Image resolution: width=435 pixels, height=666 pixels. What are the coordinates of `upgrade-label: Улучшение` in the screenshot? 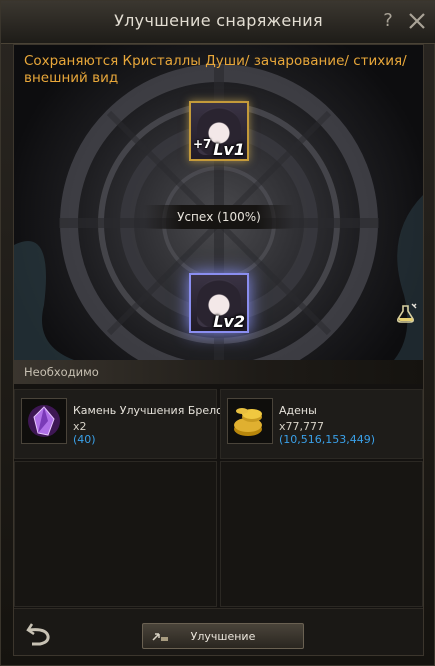 It's located at (223, 636).